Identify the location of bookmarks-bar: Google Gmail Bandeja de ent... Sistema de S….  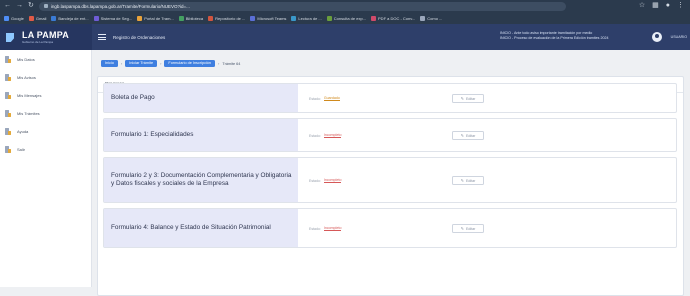
(345, 18).